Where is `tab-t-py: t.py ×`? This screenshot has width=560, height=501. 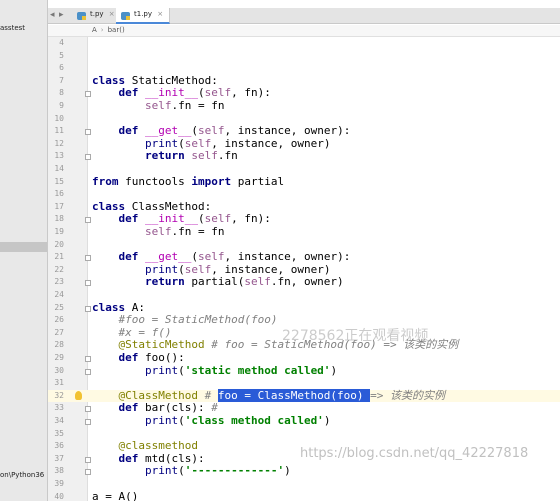 tab-t-py: t.py × is located at coordinates (97, 16).